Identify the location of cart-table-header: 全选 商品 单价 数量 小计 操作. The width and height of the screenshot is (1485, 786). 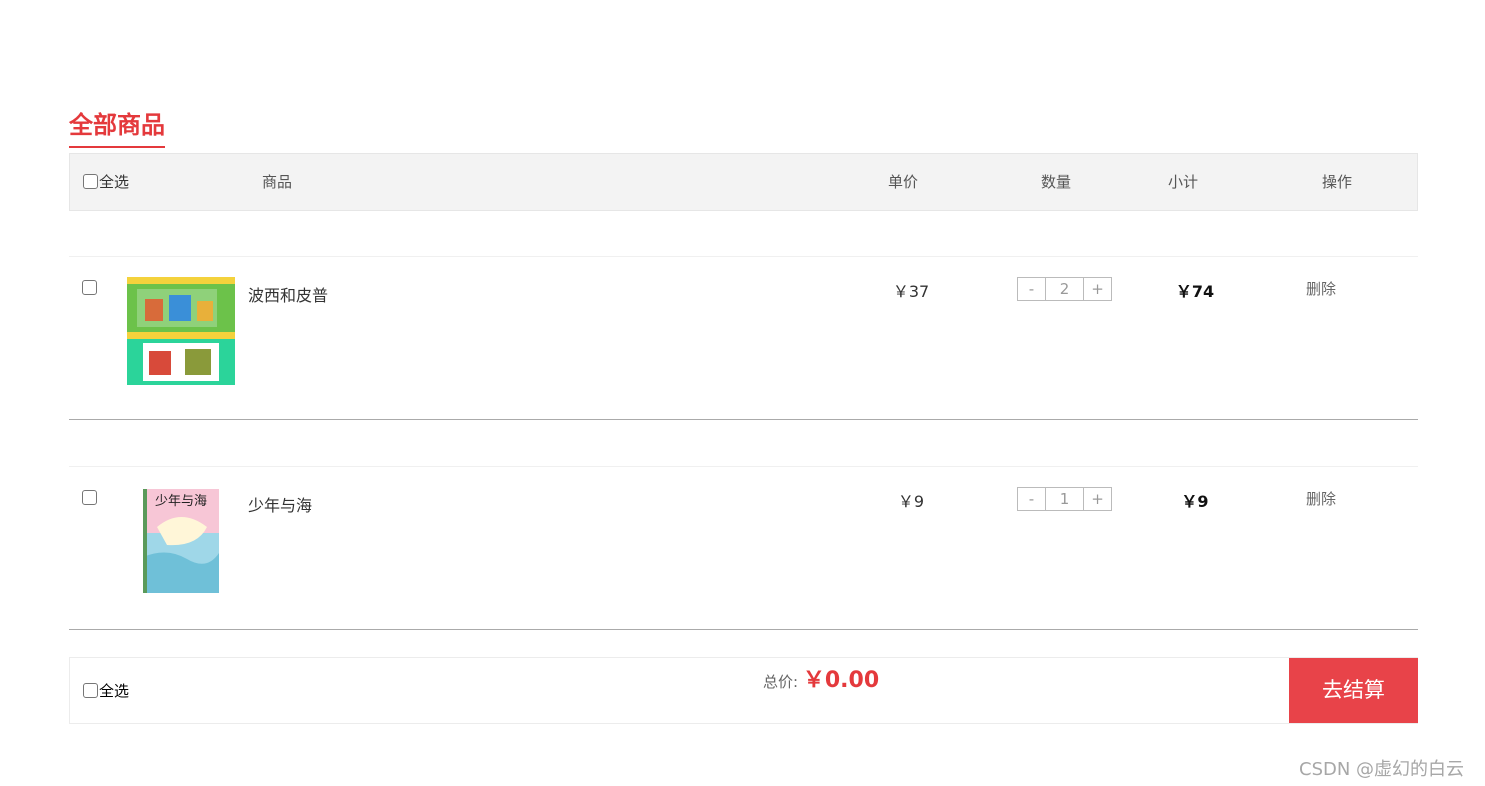
(743, 182).